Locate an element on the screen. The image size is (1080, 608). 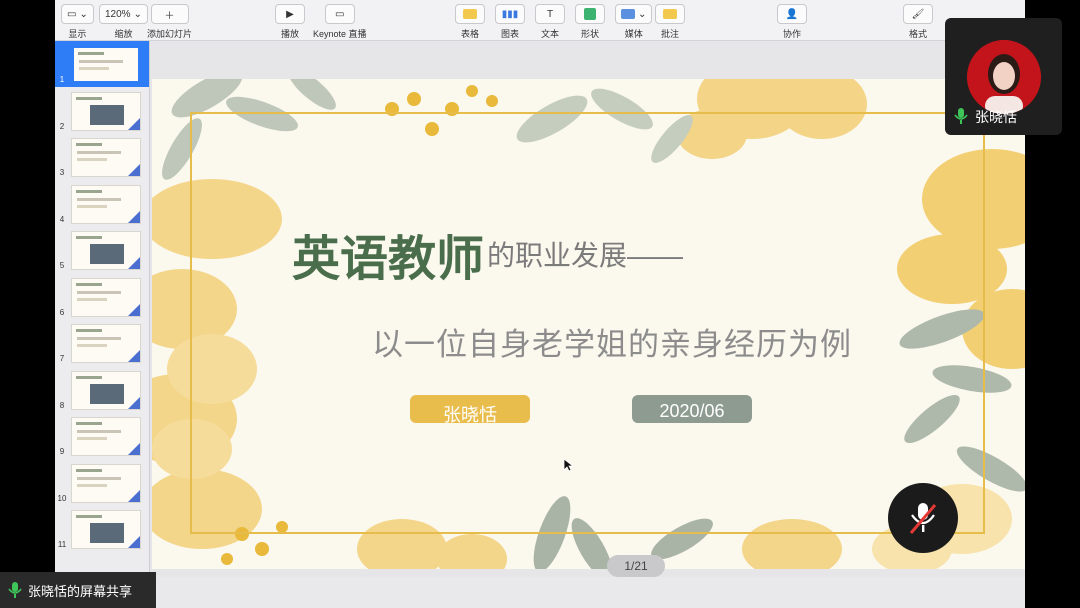
slide-number: 6 is located at coordinates (62, 312).